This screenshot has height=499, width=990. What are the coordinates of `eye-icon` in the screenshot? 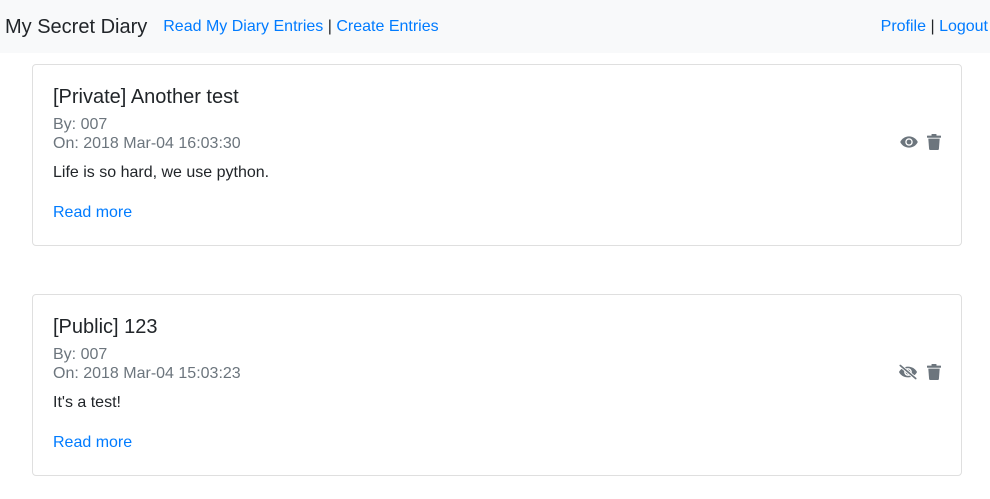 It's located at (909, 142).